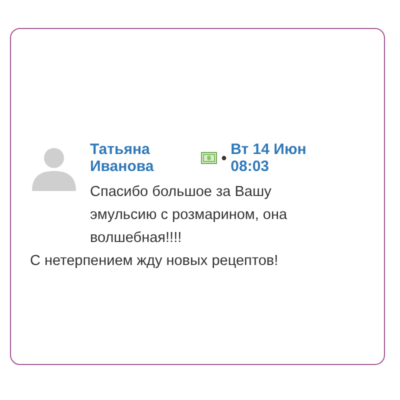 This screenshot has width=400, height=400. What do you see at coordinates (144, 158) in the screenshot?
I see `author-name: Татьяна Иванова` at bounding box center [144, 158].